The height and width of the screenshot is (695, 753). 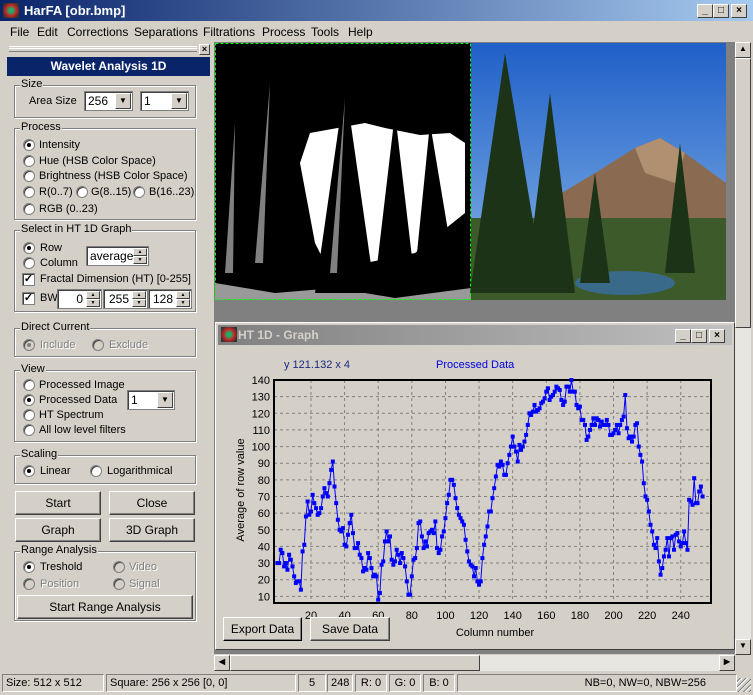 What do you see at coordinates (744, 685) in the screenshot?
I see `resize-grip` at bounding box center [744, 685].